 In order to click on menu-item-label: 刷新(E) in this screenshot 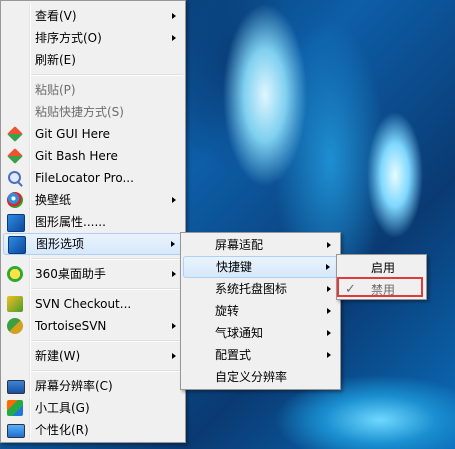, I will do `click(55, 60)`.